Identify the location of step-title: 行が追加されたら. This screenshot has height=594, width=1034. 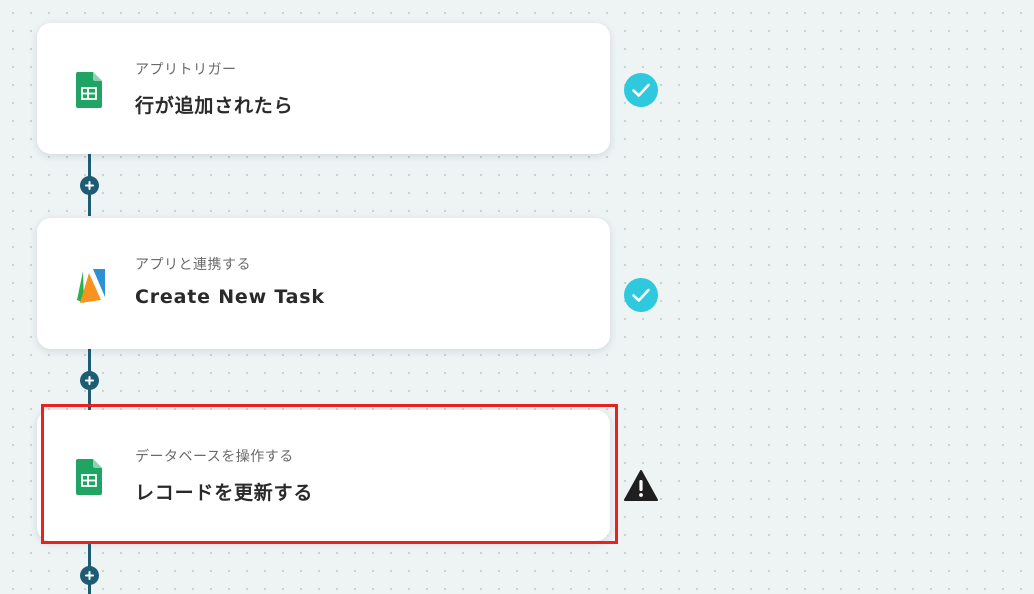
(214, 106).